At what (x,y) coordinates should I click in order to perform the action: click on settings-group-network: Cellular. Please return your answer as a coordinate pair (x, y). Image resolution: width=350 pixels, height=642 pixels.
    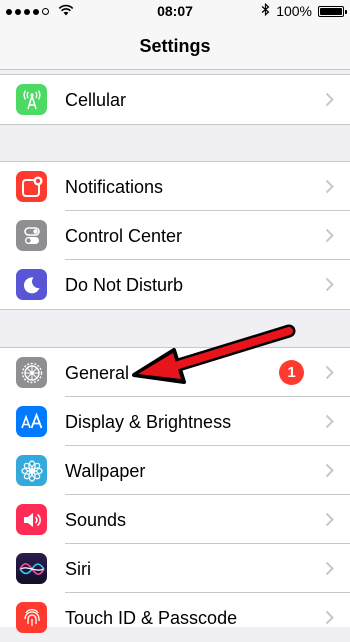
    Looking at the image, I should click on (175, 99).